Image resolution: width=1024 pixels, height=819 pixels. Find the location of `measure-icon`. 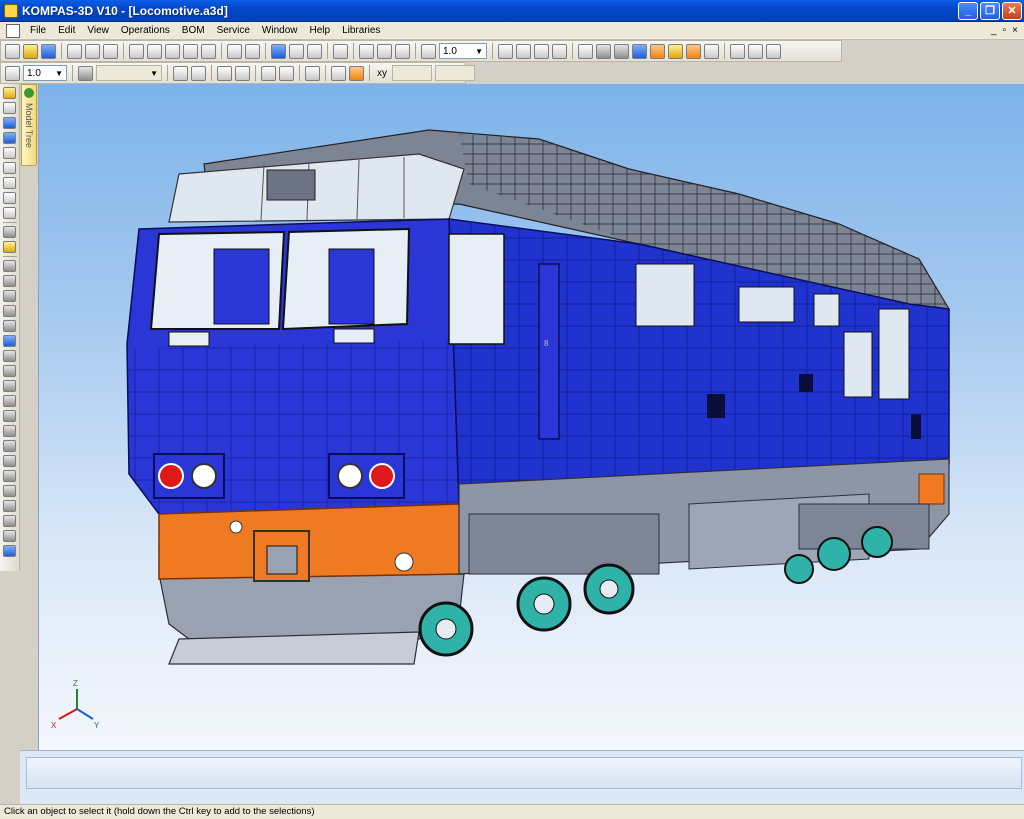

measure-icon is located at coordinates (737, 51).